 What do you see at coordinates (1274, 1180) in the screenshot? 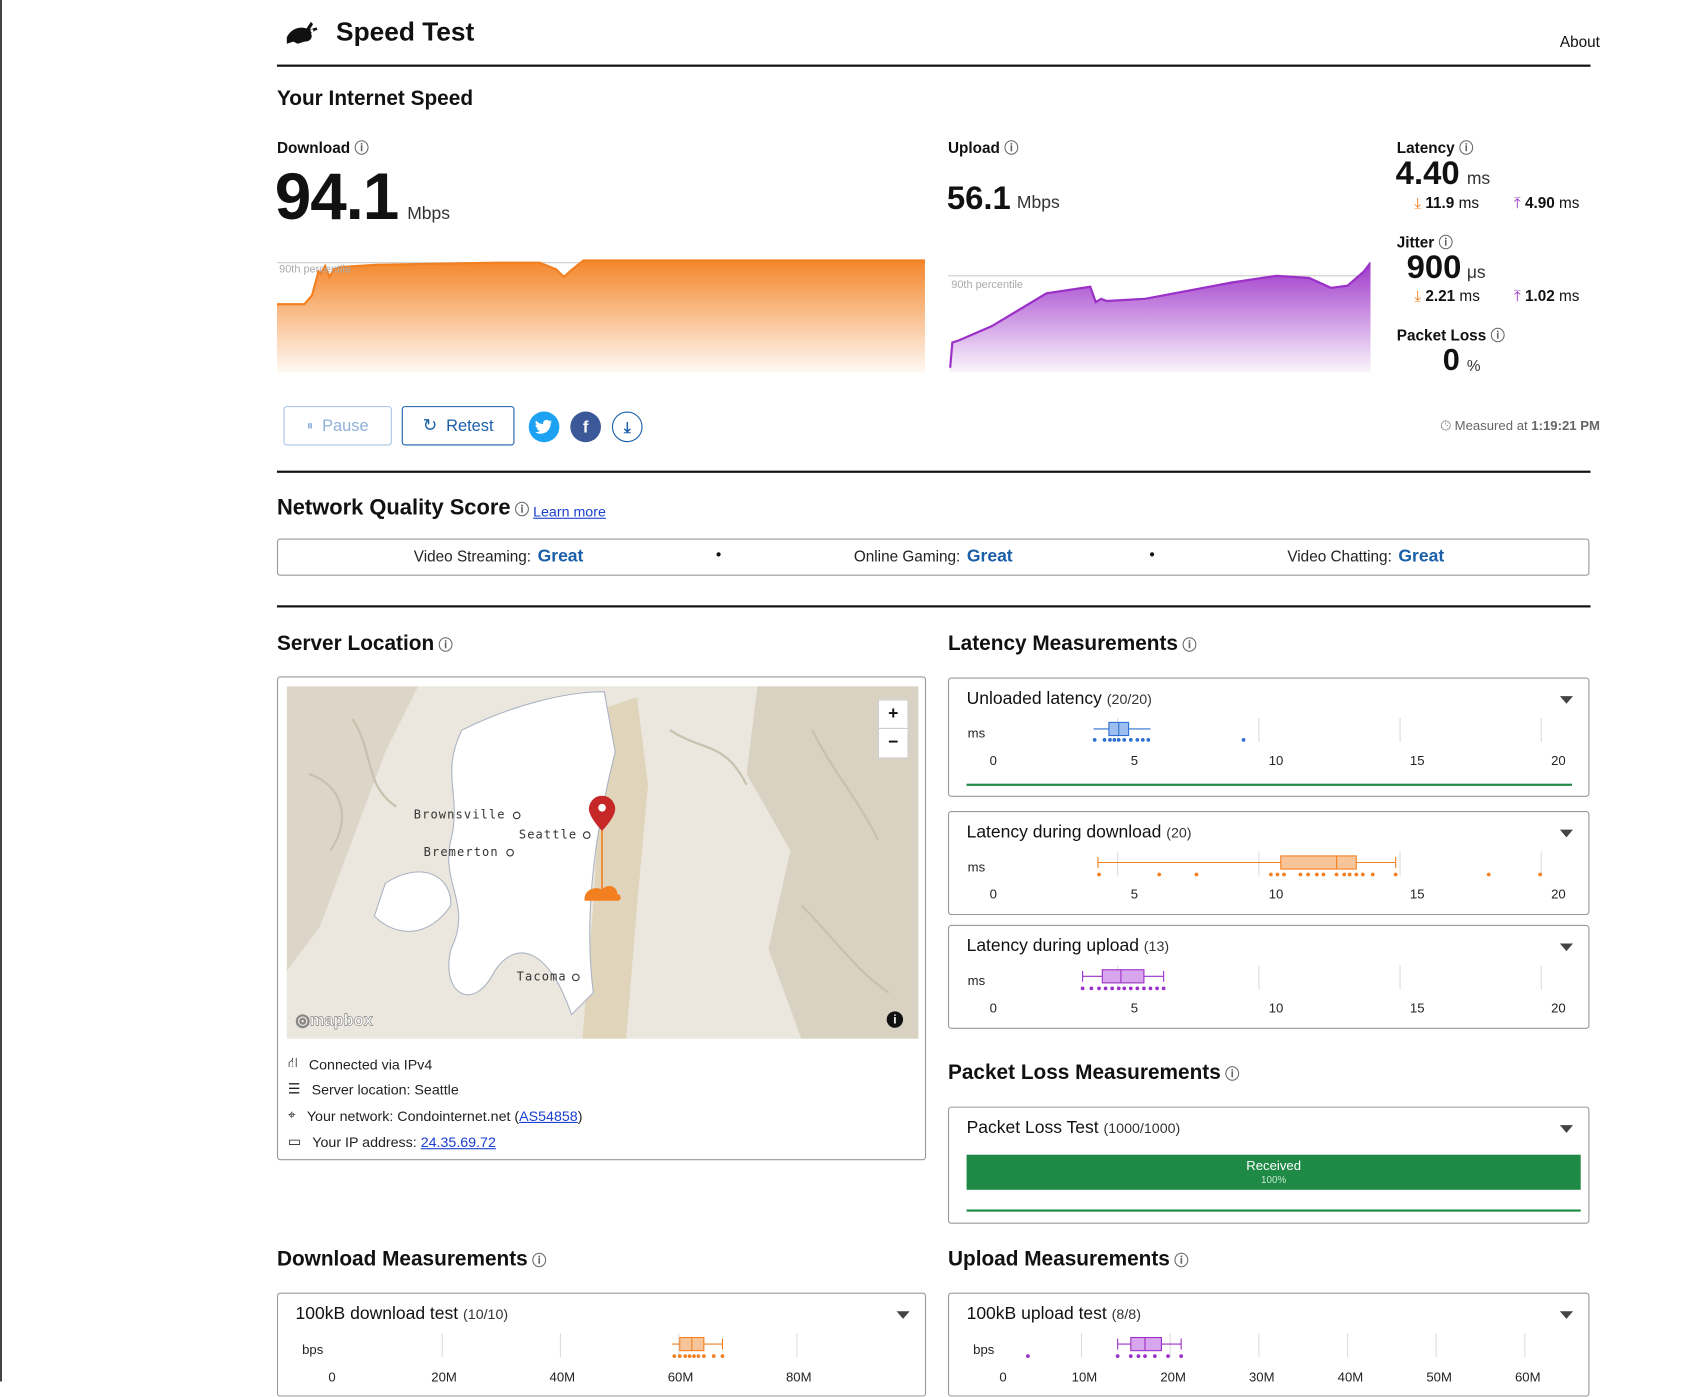
I see `packet-loss-bar-percent: 100%` at bounding box center [1274, 1180].